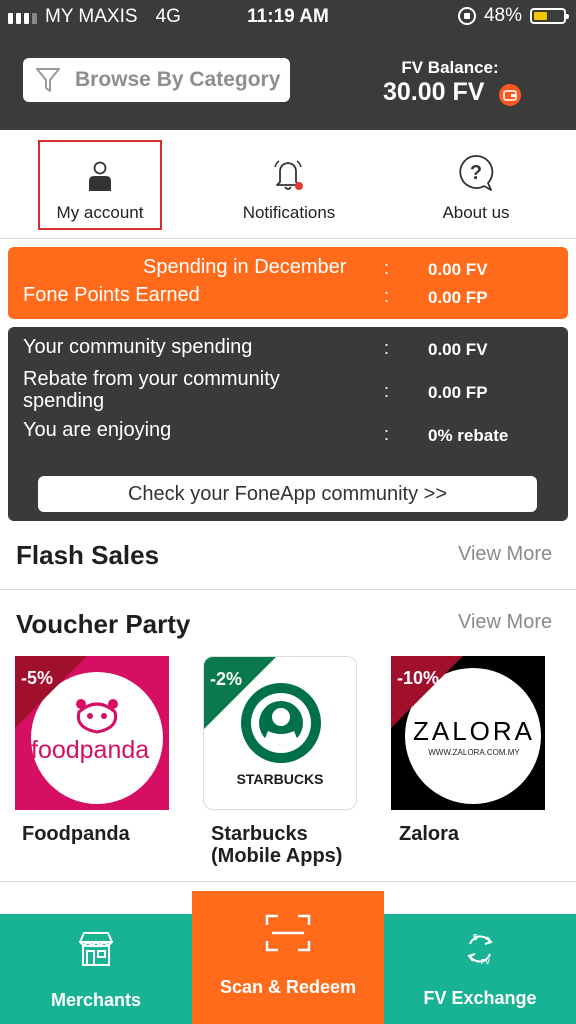  Describe the element at coordinates (288, 987) in the screenshot. I see `tab-label-scan-redeem: Scan & Redeem` at that location.